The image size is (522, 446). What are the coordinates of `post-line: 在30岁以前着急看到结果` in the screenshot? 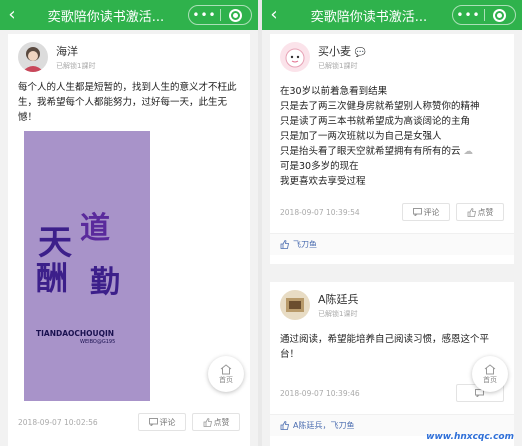 It's located at (334, 91).